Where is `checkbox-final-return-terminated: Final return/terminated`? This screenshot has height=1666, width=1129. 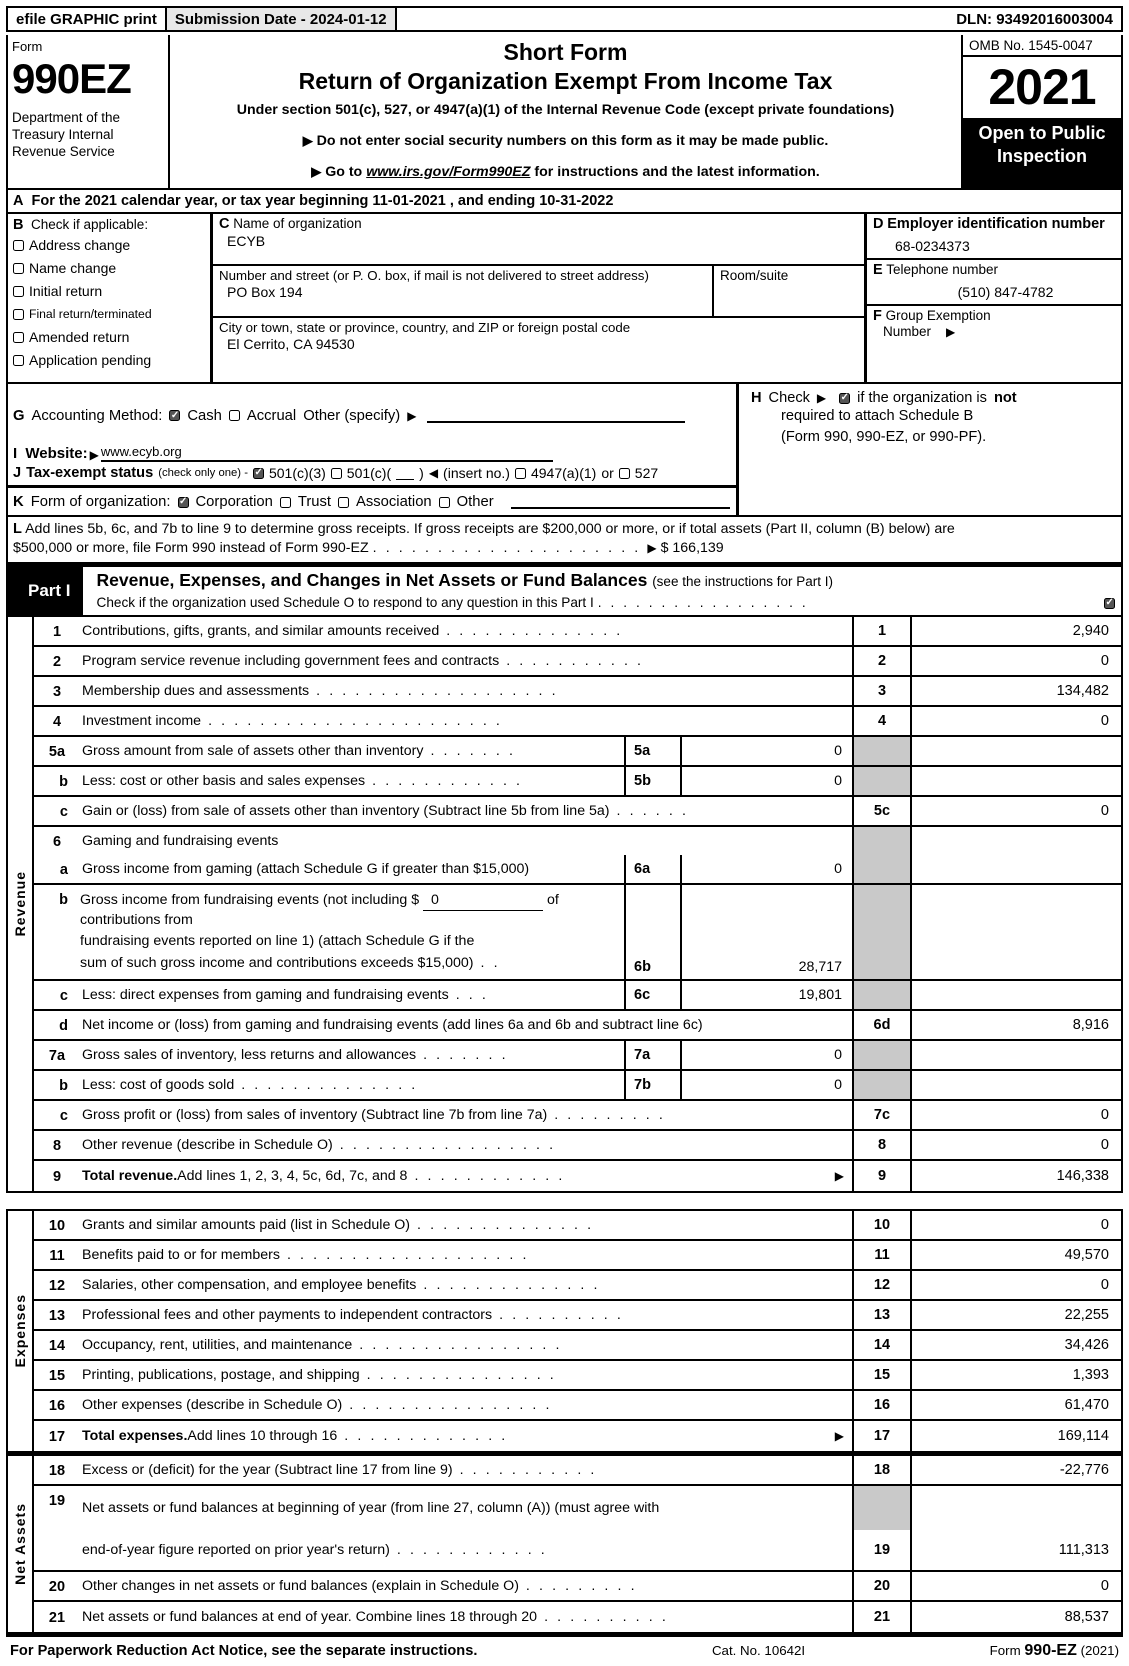 checkbox-final-return-terminated: Final return/terminated is located at coordinates (109, 314).